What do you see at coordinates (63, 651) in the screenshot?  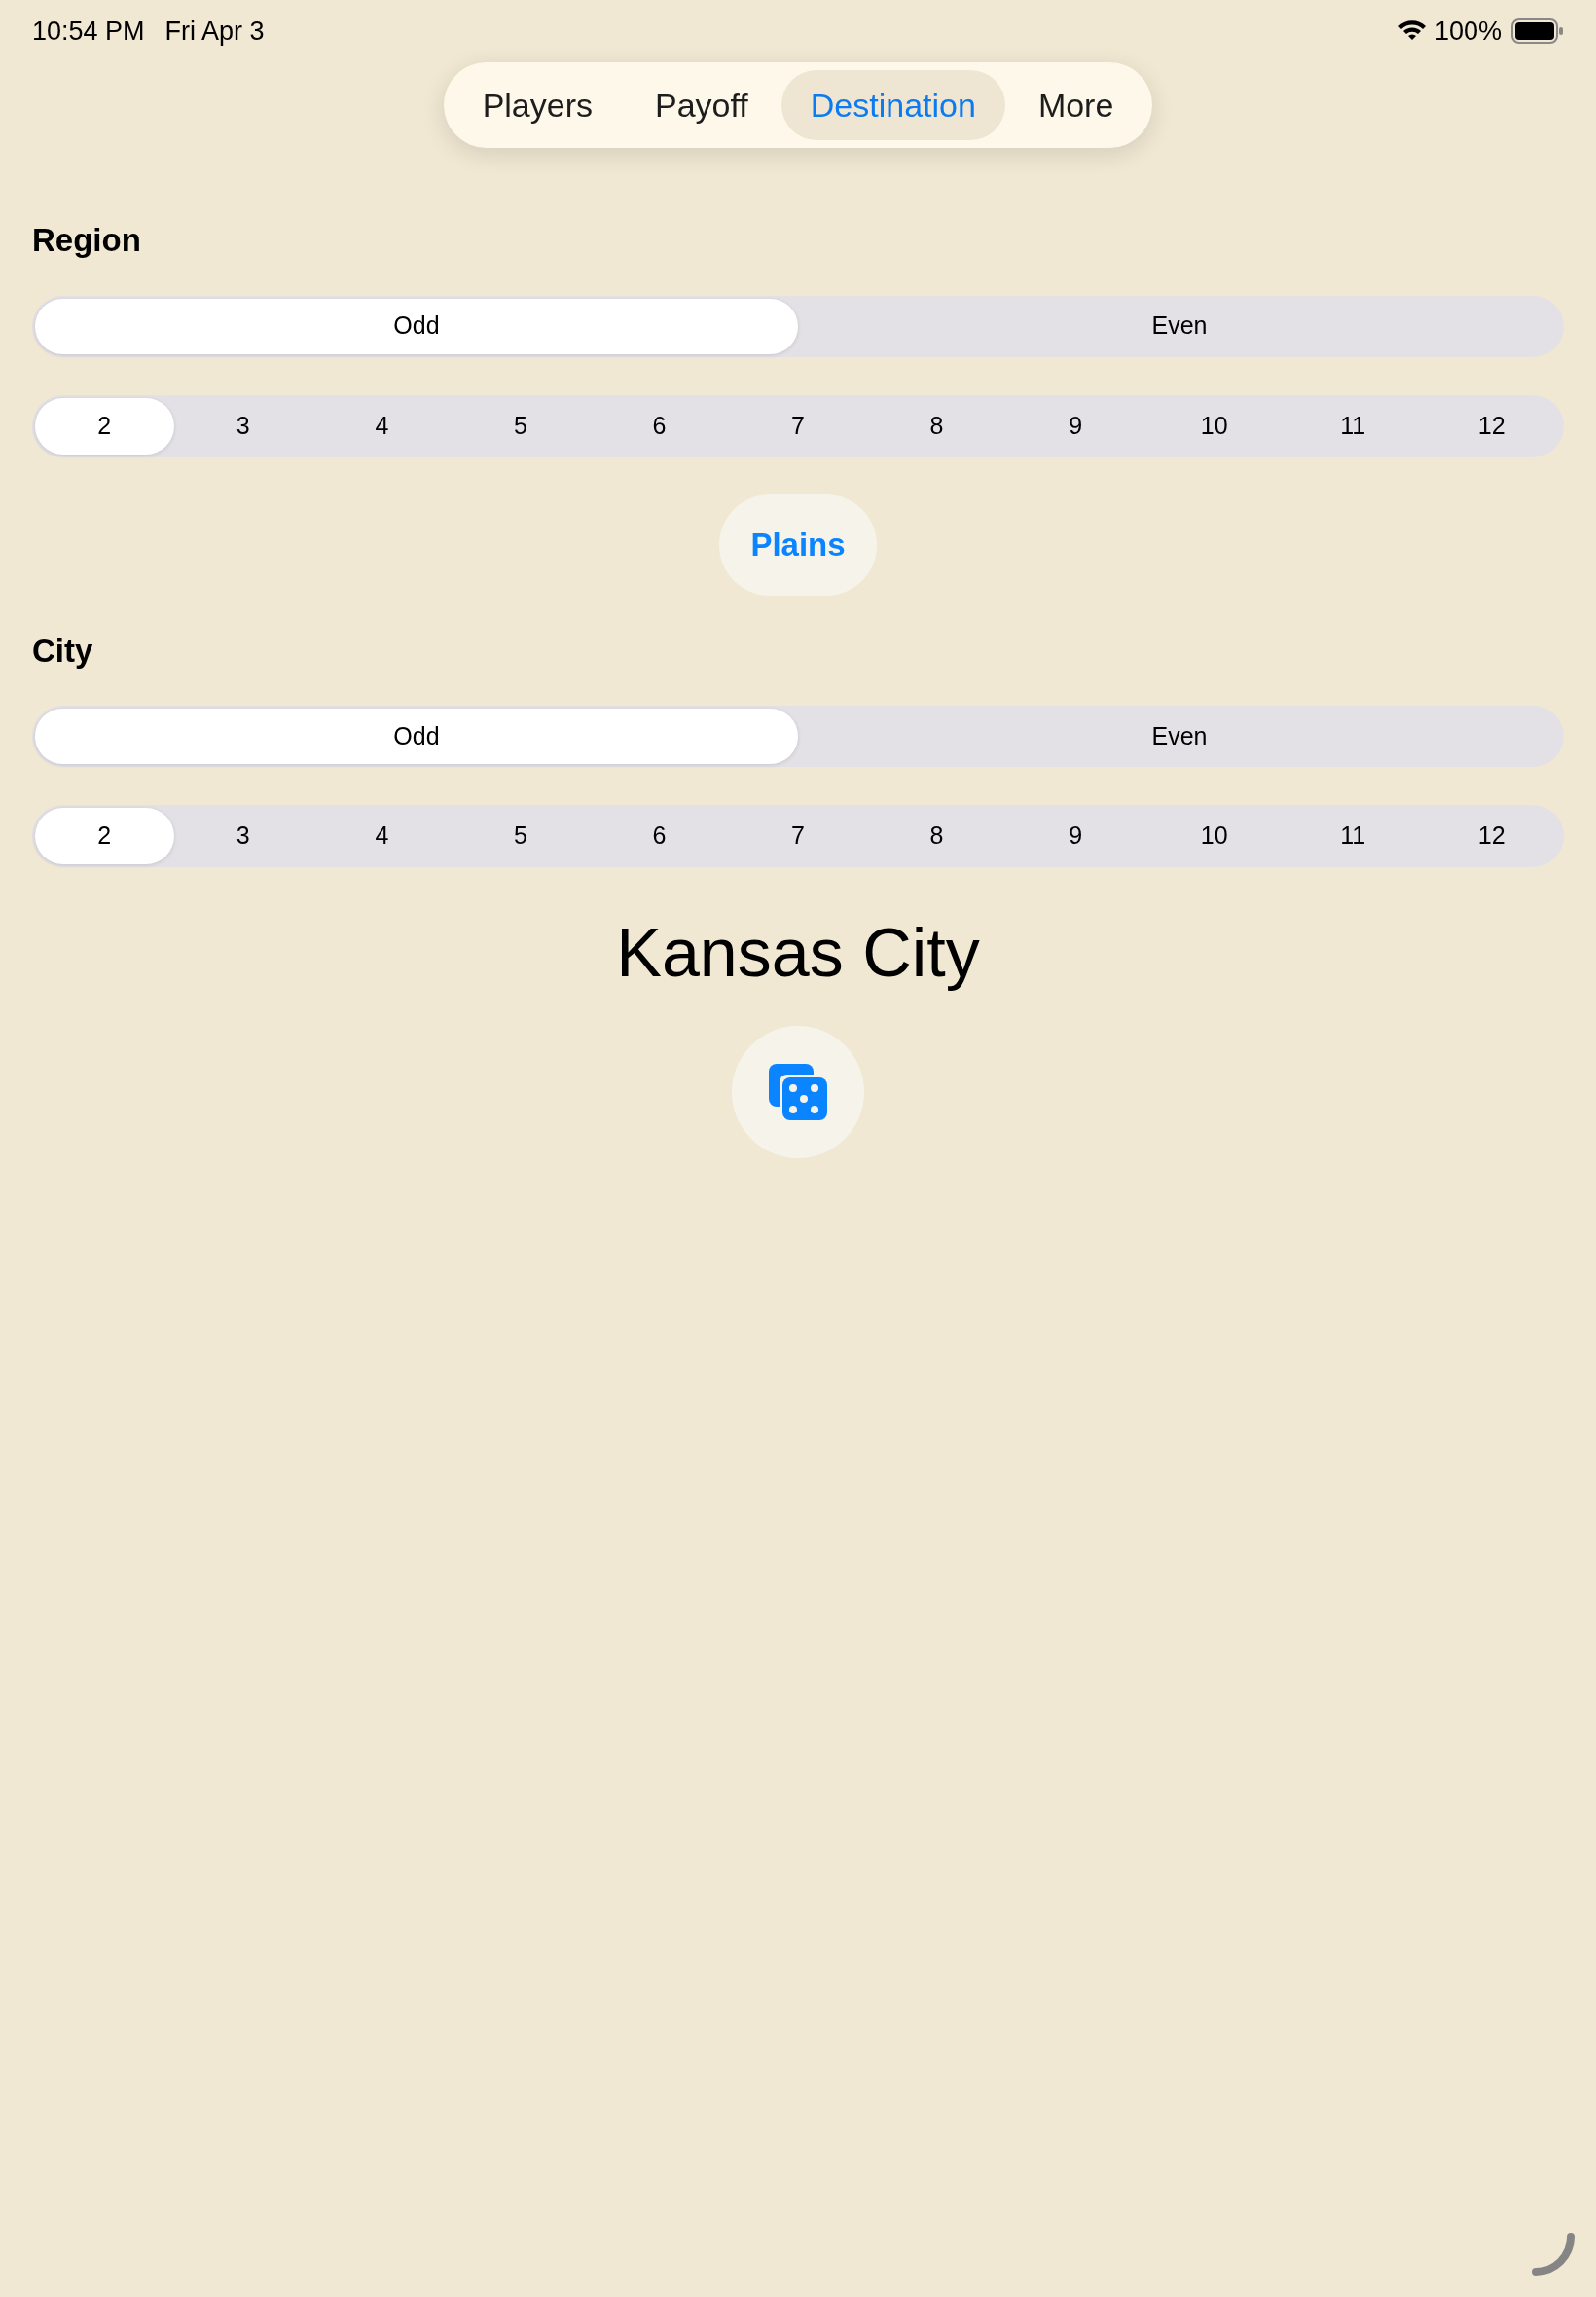 I see `section-title: City` at bounding box center [63, 651].